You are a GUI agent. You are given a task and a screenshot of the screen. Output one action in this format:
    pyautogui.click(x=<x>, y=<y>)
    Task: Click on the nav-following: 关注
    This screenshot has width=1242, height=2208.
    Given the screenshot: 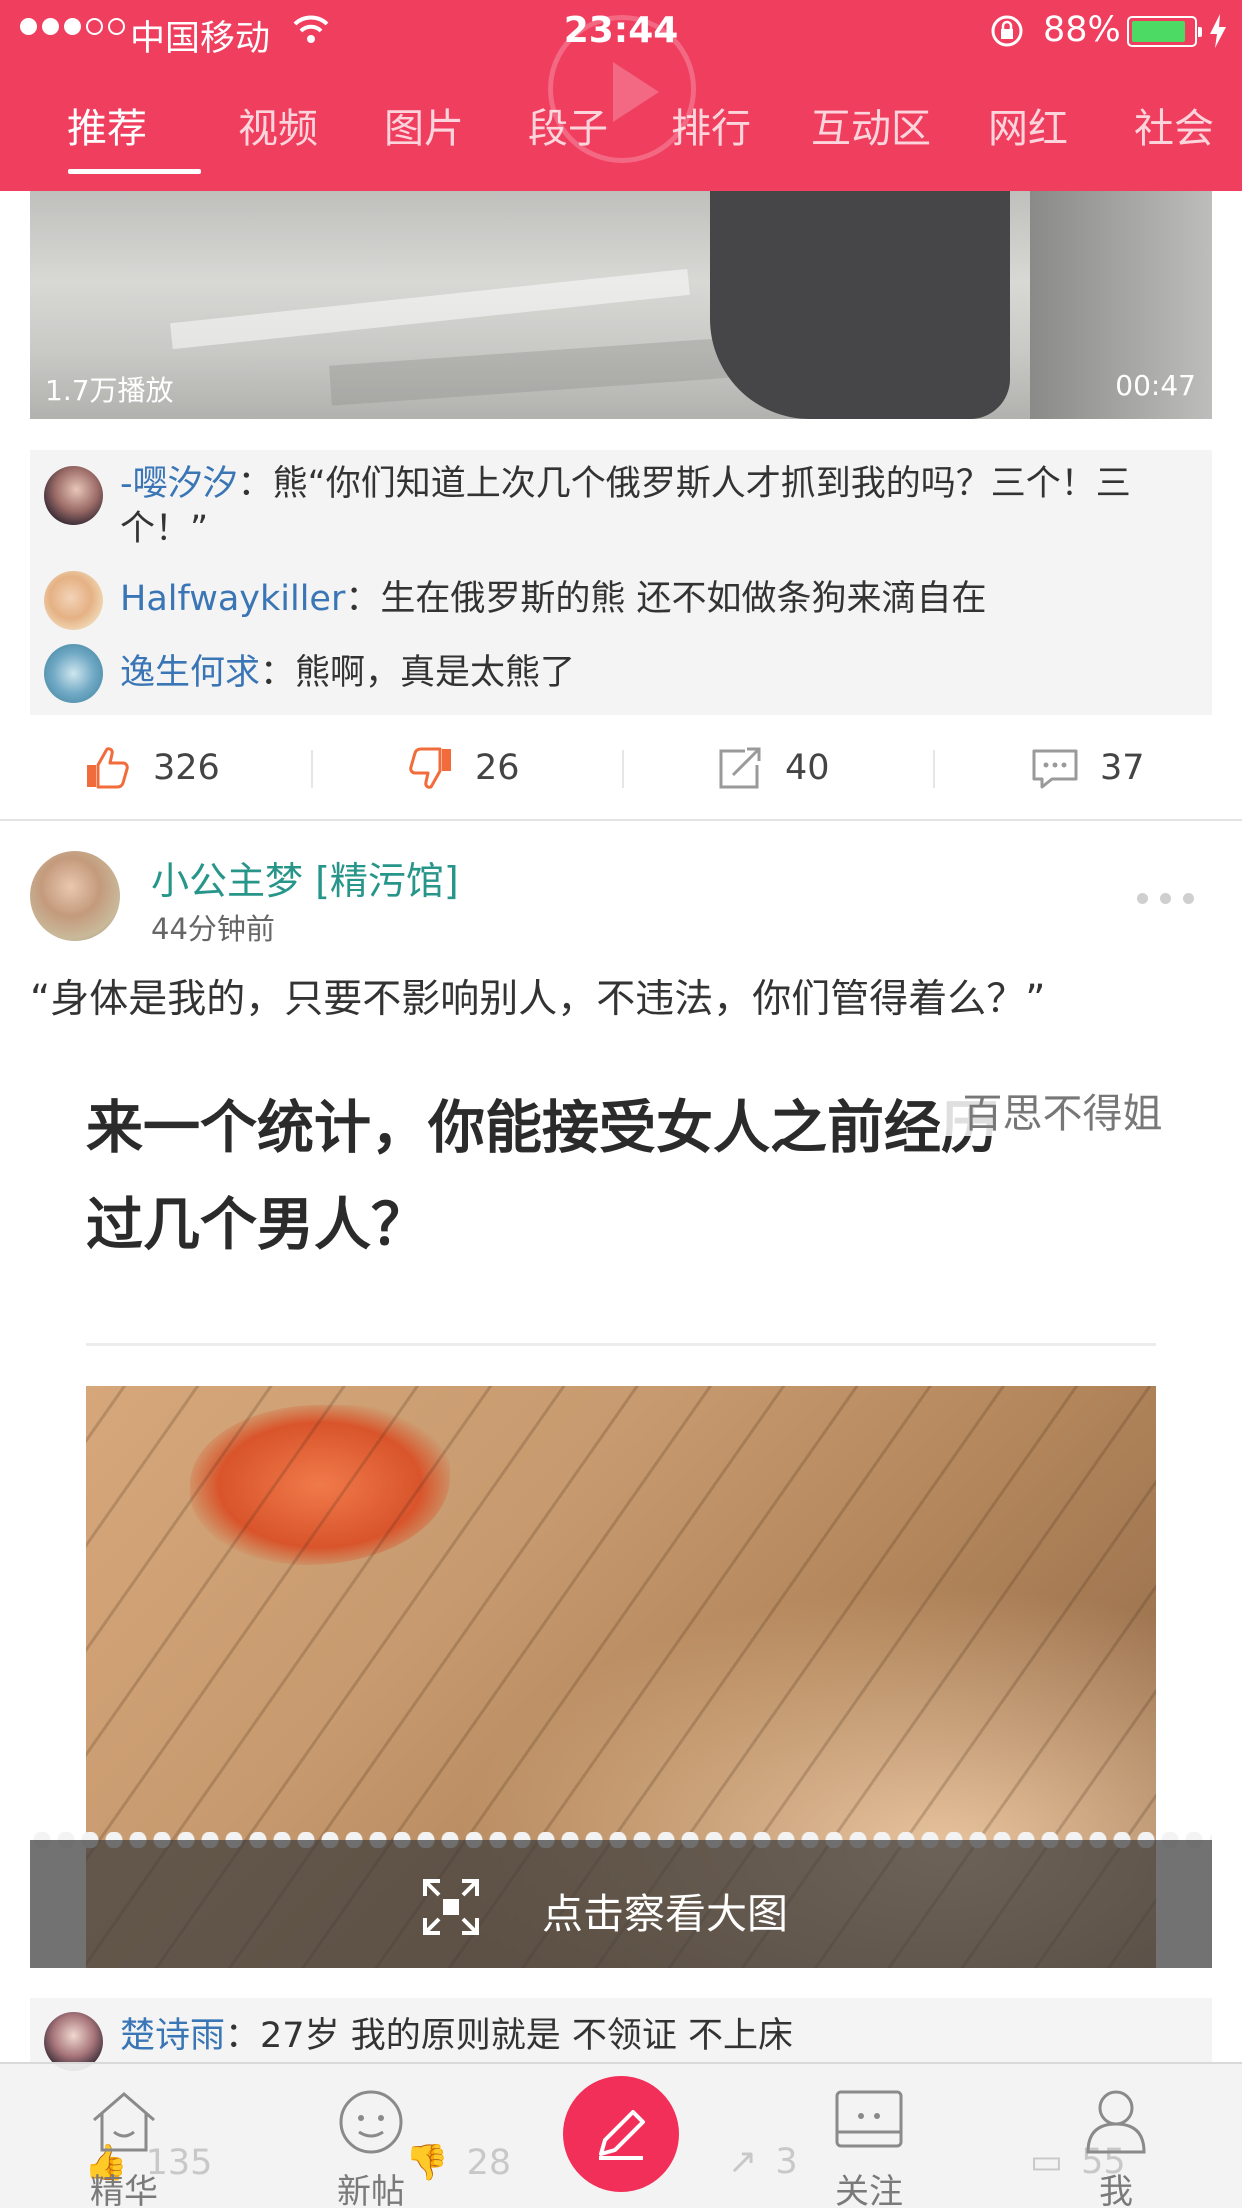 What is the action you would take?
    pyautogui.click(x=869, y=2147)
    